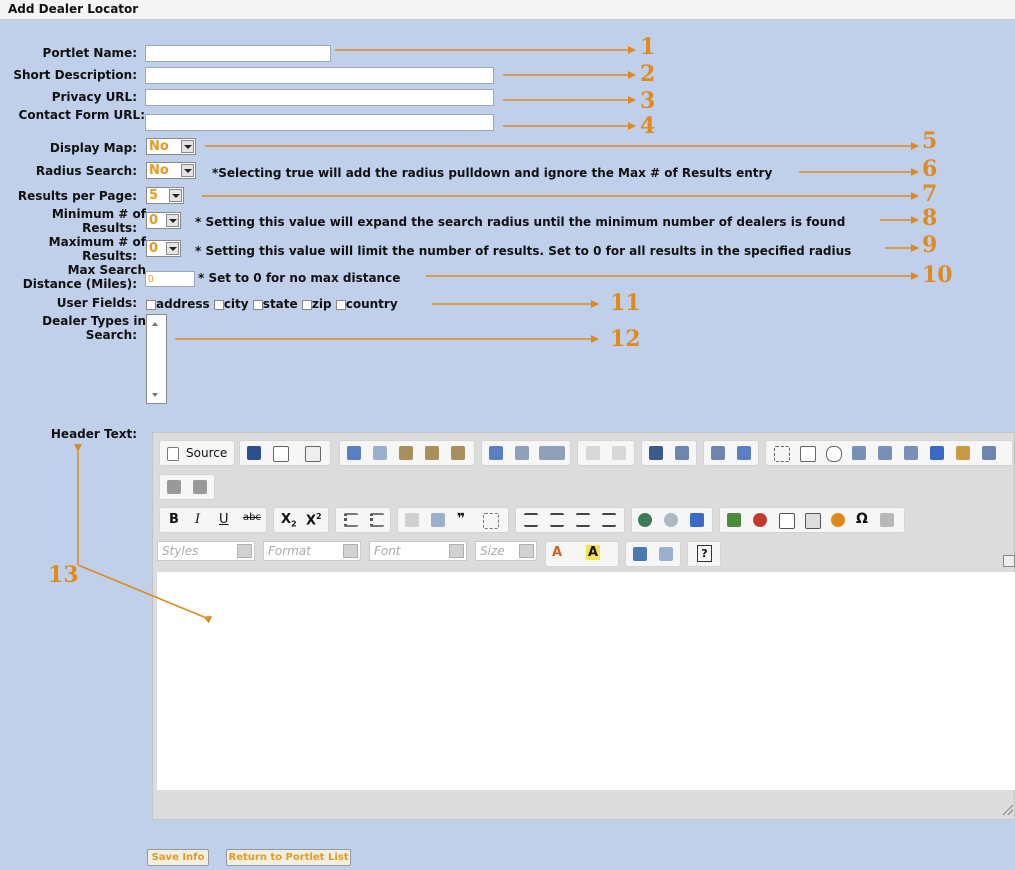 The width and height of the screenshot is (1015, 870). Describe the element at coordinates (930, 218) in the screenshot. I see `callout-8: 8` at that location.